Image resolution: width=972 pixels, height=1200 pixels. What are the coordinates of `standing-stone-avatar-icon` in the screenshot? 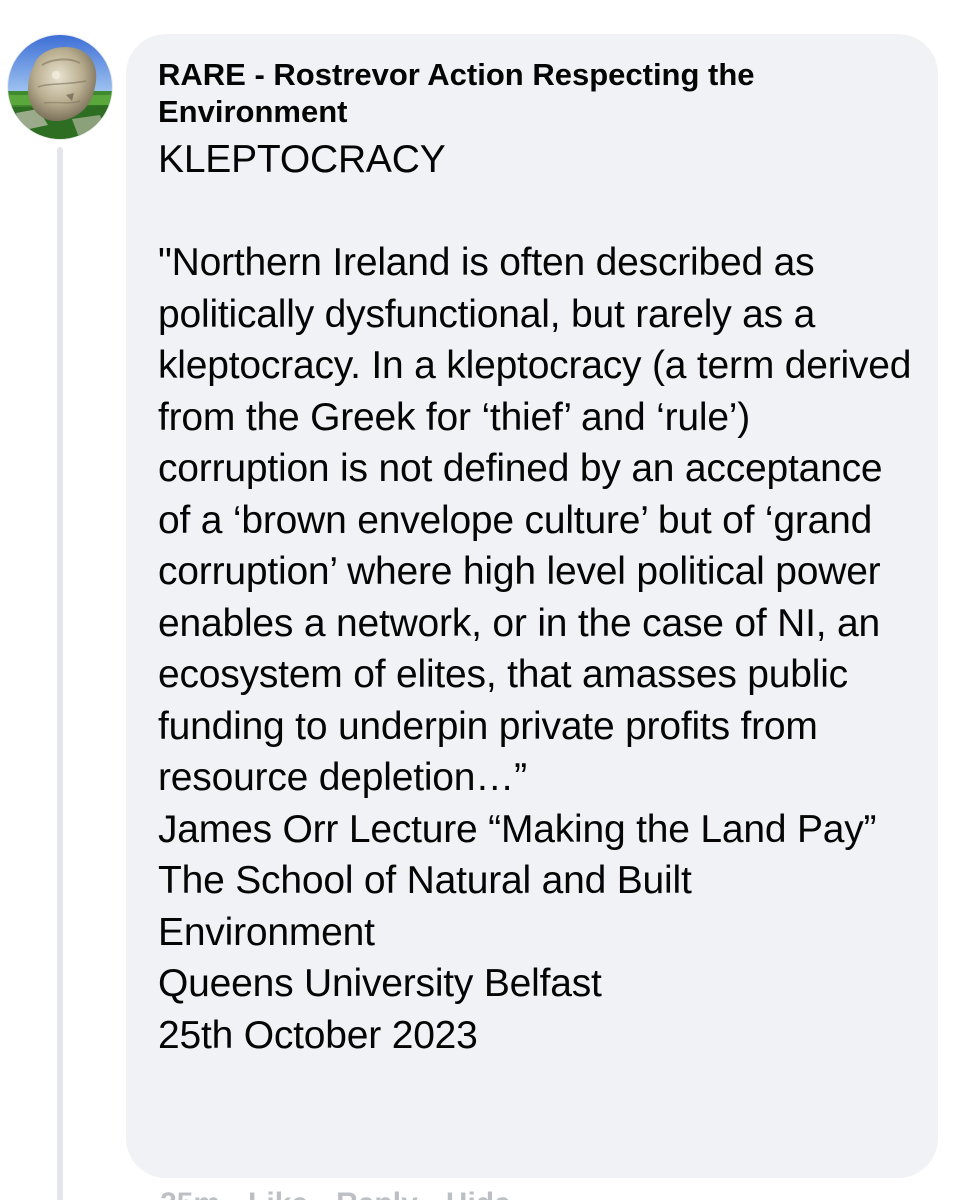 It's located at (60, 87).